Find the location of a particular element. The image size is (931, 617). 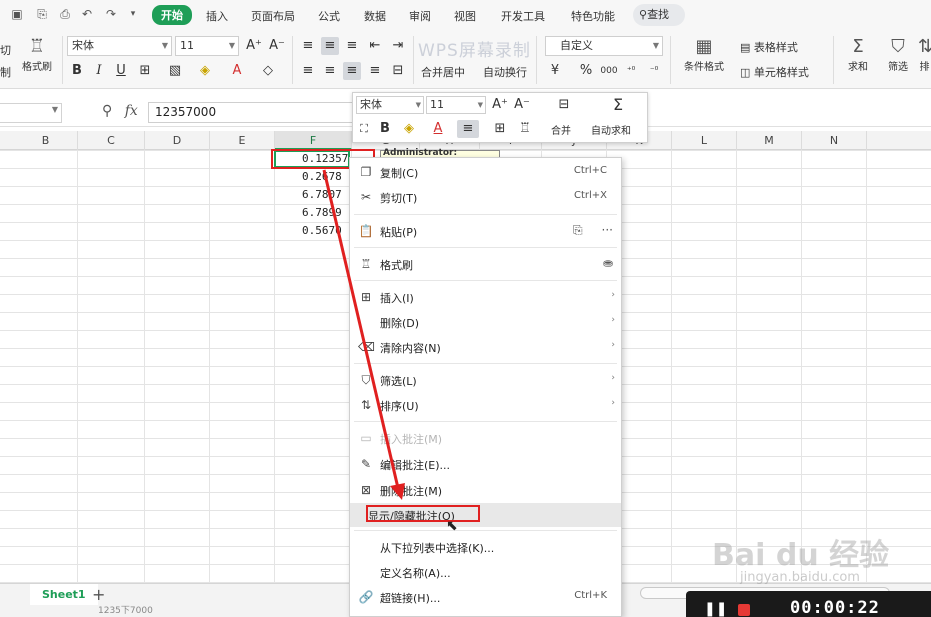

tab-review: 审阅 is located at coordinates (420, 16).